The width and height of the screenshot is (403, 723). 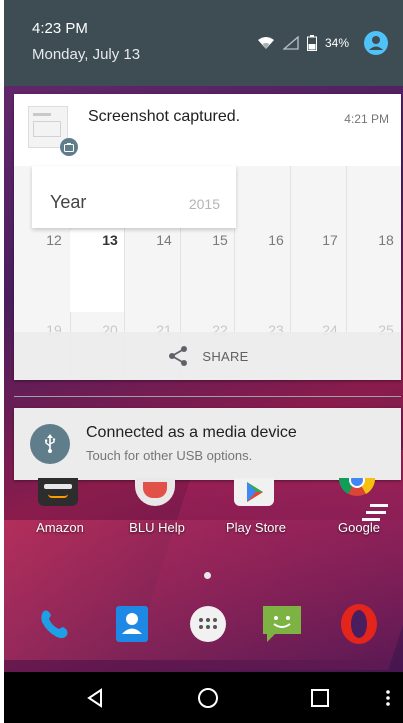 I want to click on amazon-icon, so click(x=58, y=492).